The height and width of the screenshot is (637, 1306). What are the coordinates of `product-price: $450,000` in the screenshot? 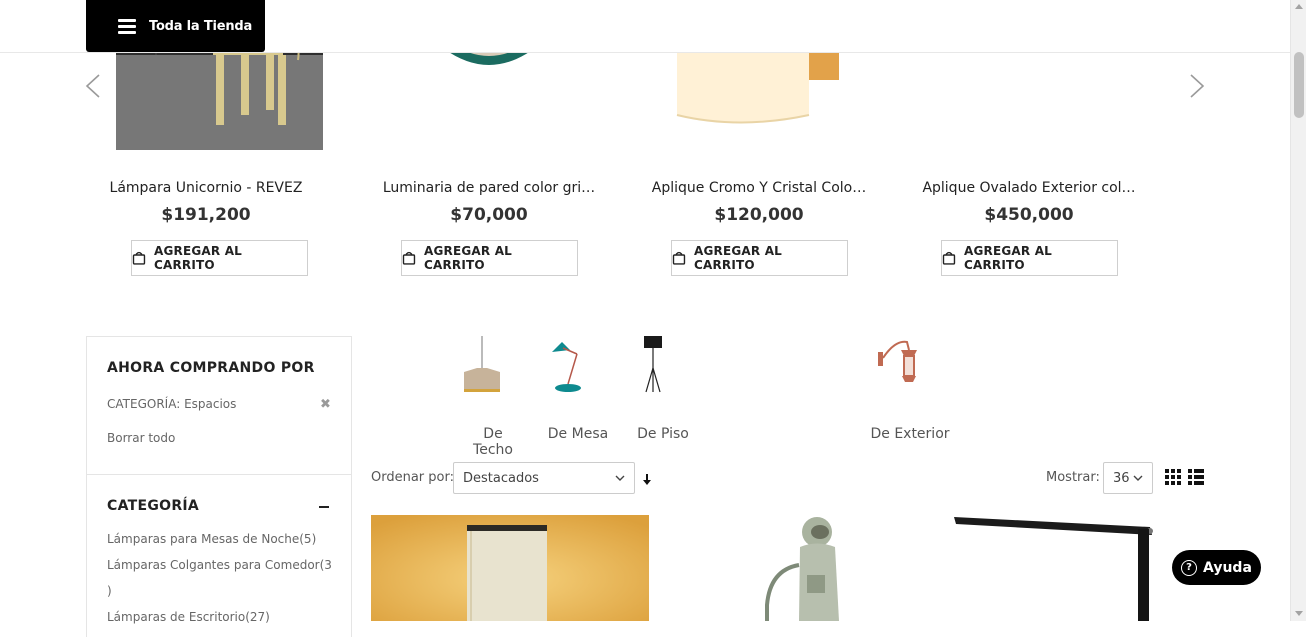 It's located at (1029, 215).